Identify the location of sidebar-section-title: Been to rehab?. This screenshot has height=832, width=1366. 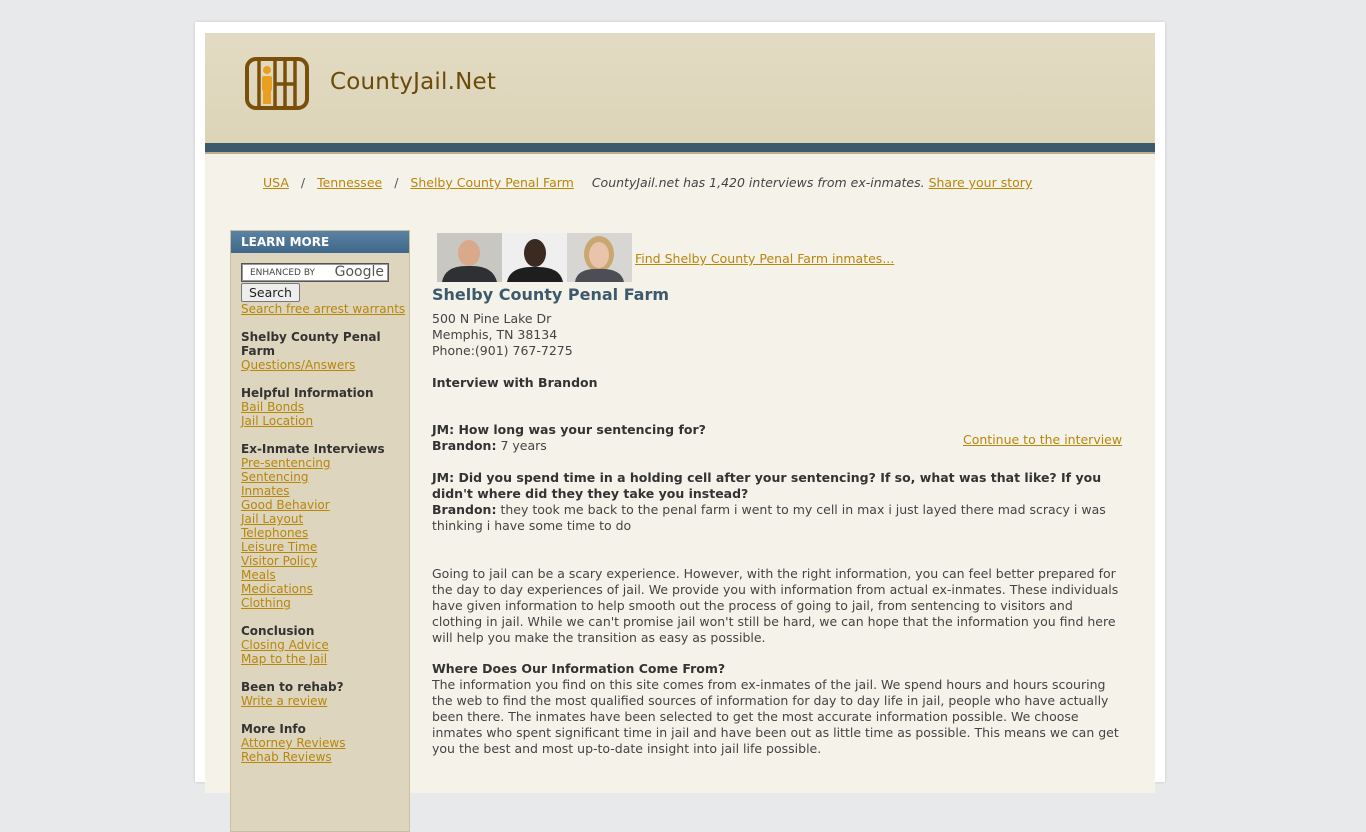
(292, 687).